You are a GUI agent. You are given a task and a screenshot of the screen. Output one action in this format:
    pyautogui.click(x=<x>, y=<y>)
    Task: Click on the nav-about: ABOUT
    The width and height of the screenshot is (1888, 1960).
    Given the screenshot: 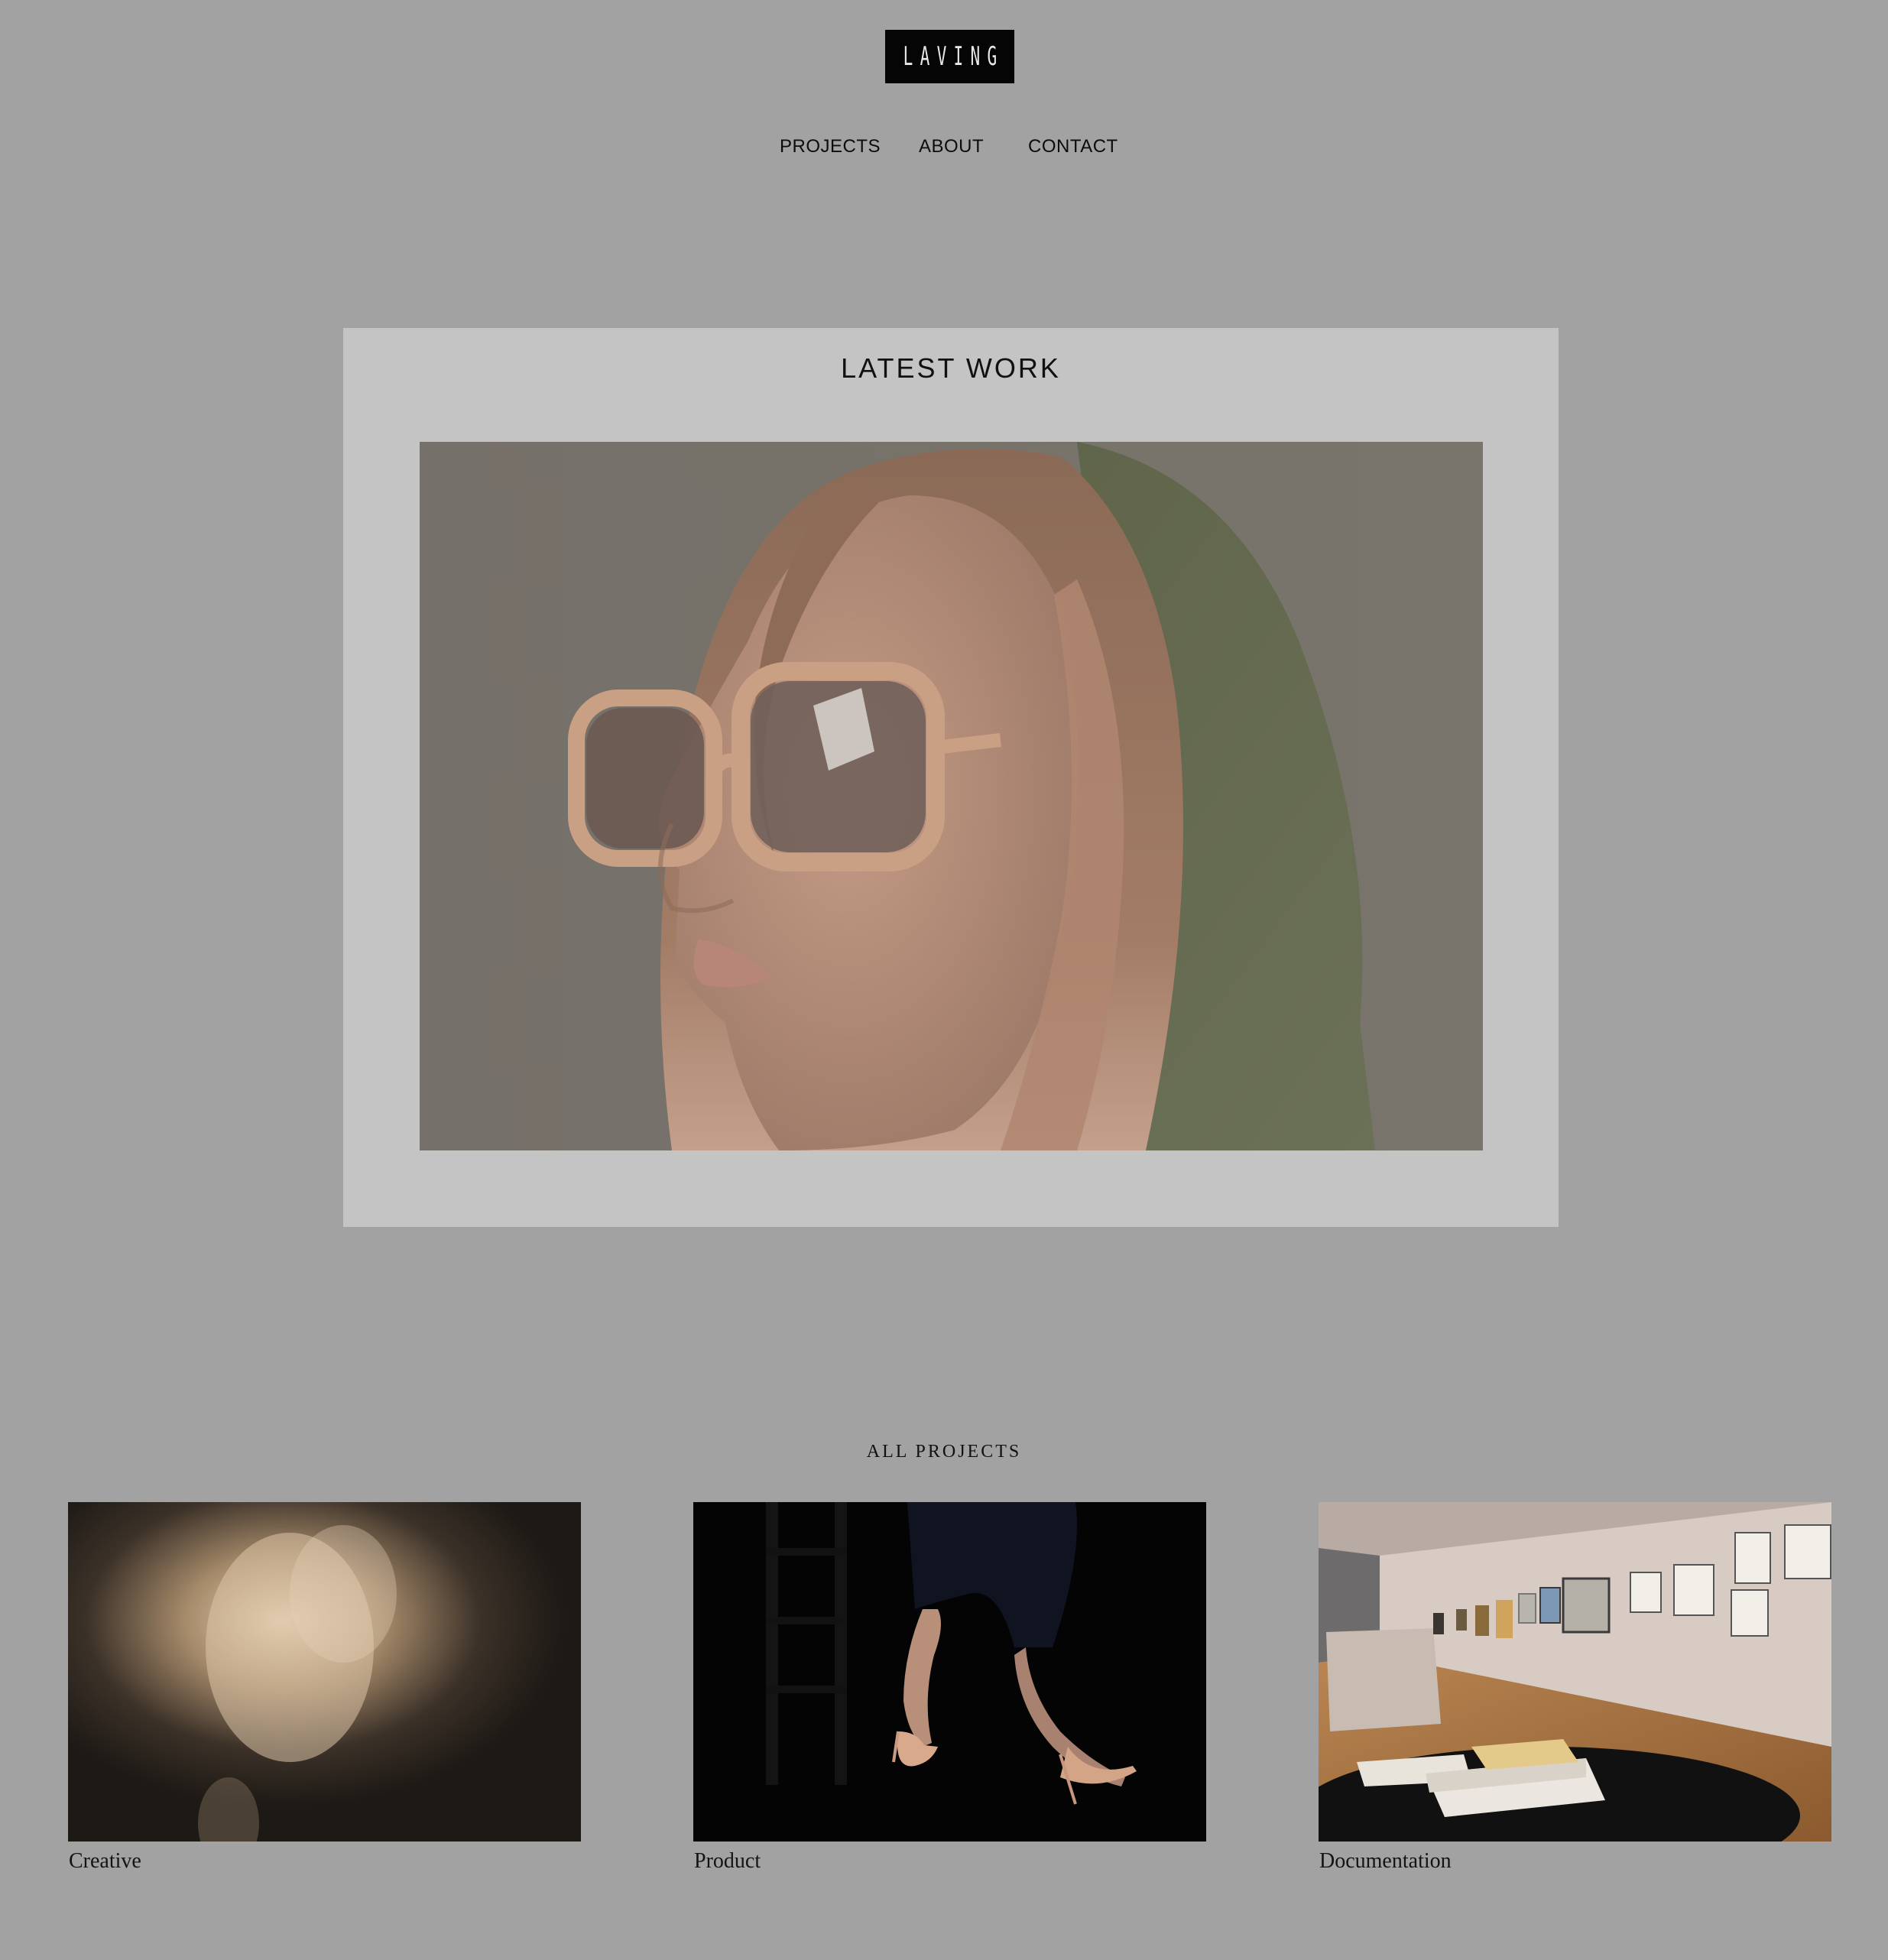 What is the action you would take?
    pyautogui.click(x=951, y=146)
    